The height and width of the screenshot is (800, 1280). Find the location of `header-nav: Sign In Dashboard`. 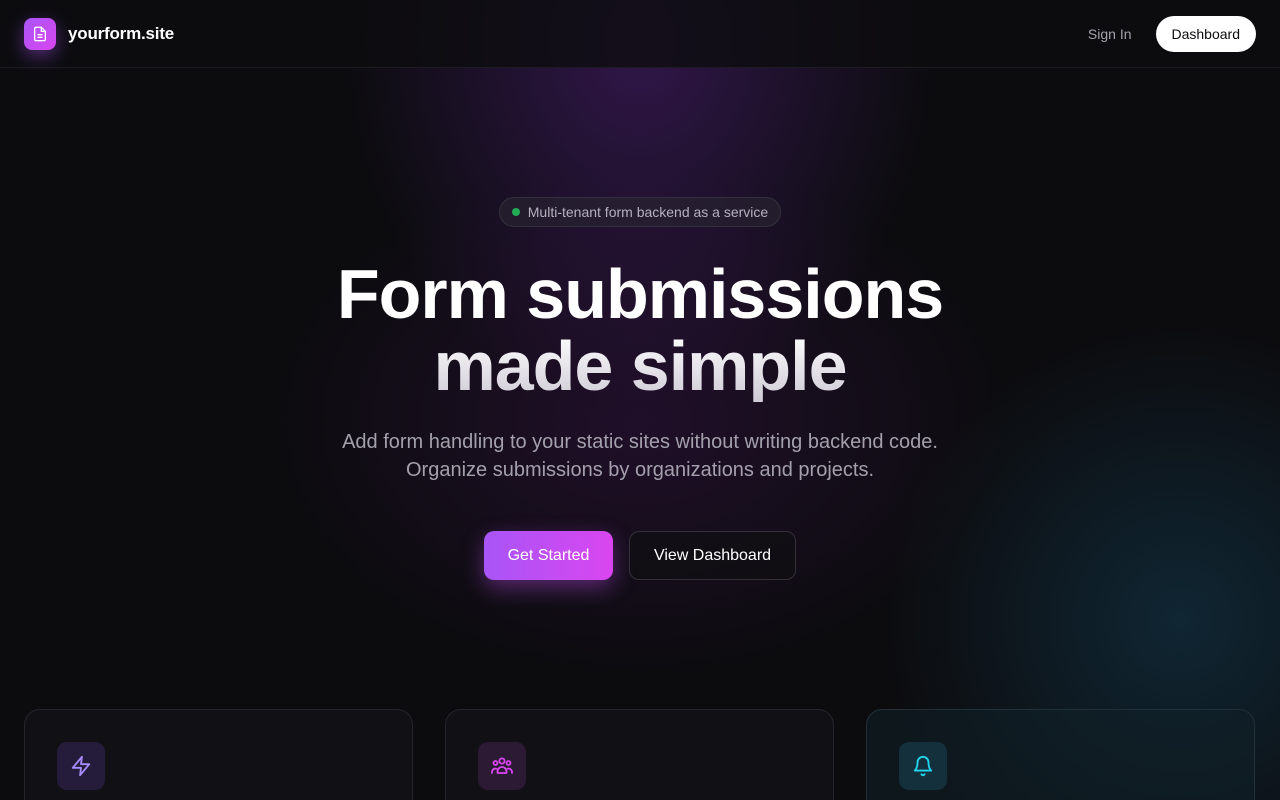

header-nav: Sign In Dashboard is located at coordinates (1172, 33).